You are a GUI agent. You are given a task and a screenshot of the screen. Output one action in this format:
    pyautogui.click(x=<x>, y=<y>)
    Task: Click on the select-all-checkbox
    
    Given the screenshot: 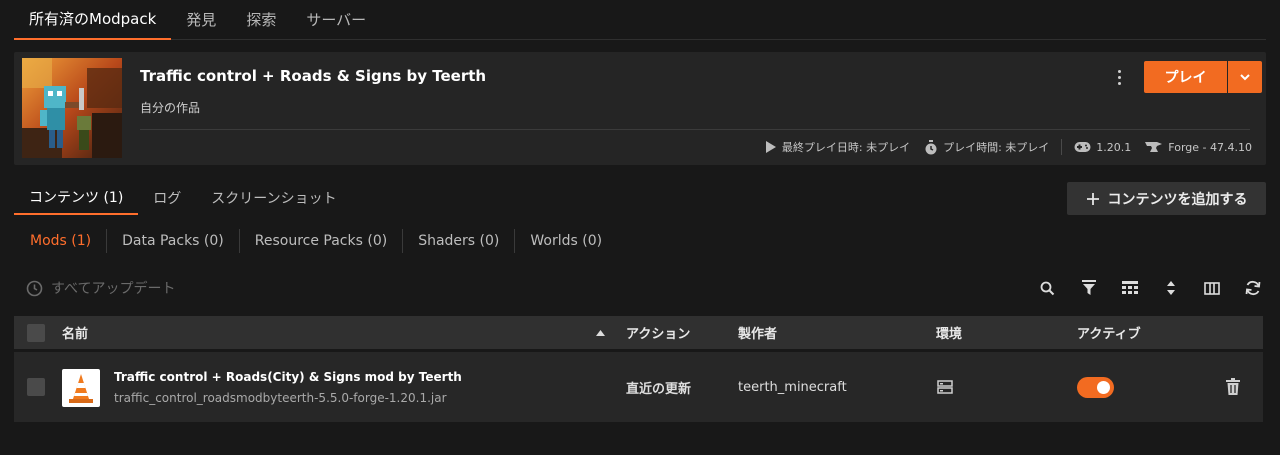 What is the action you would take?
    pyautogui.click(x=36, y=333)
    